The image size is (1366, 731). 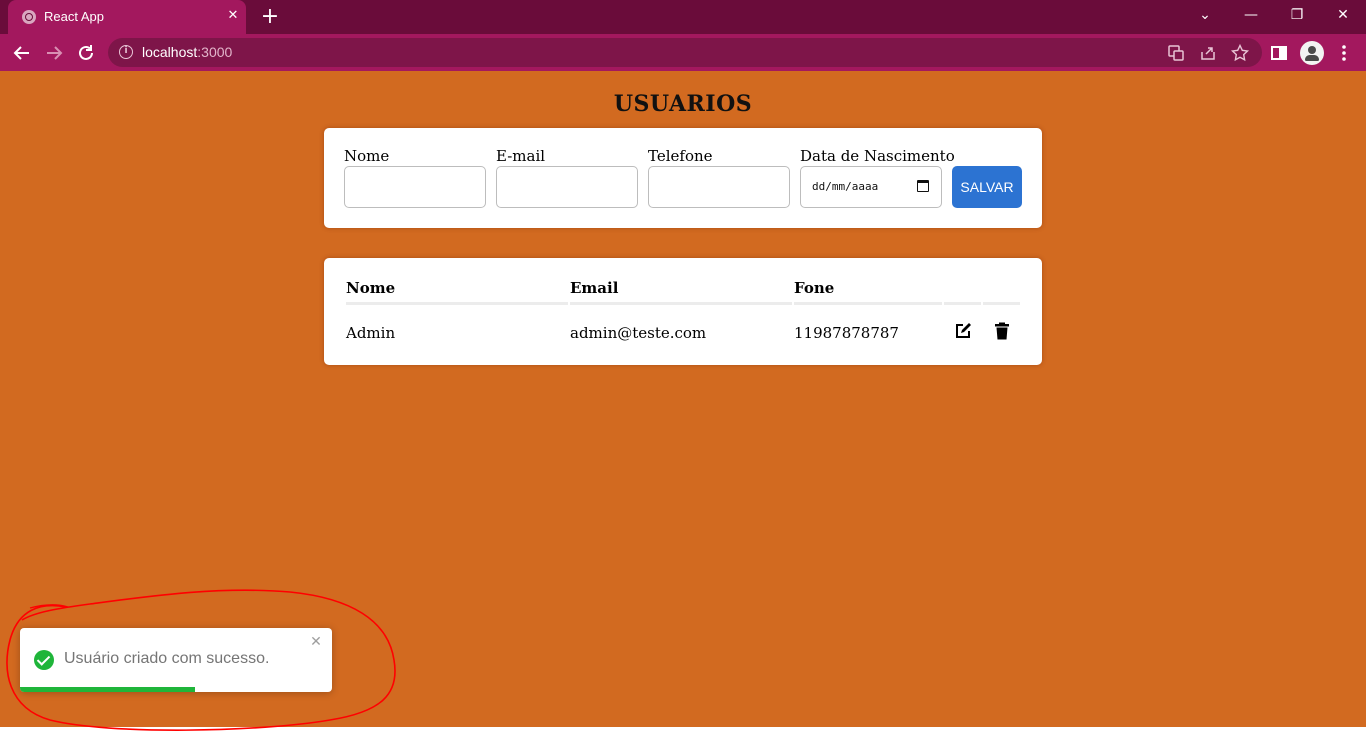 I want to click on data-nascimento-input: dd/mm/aaaa, so click(x=871, y=187).